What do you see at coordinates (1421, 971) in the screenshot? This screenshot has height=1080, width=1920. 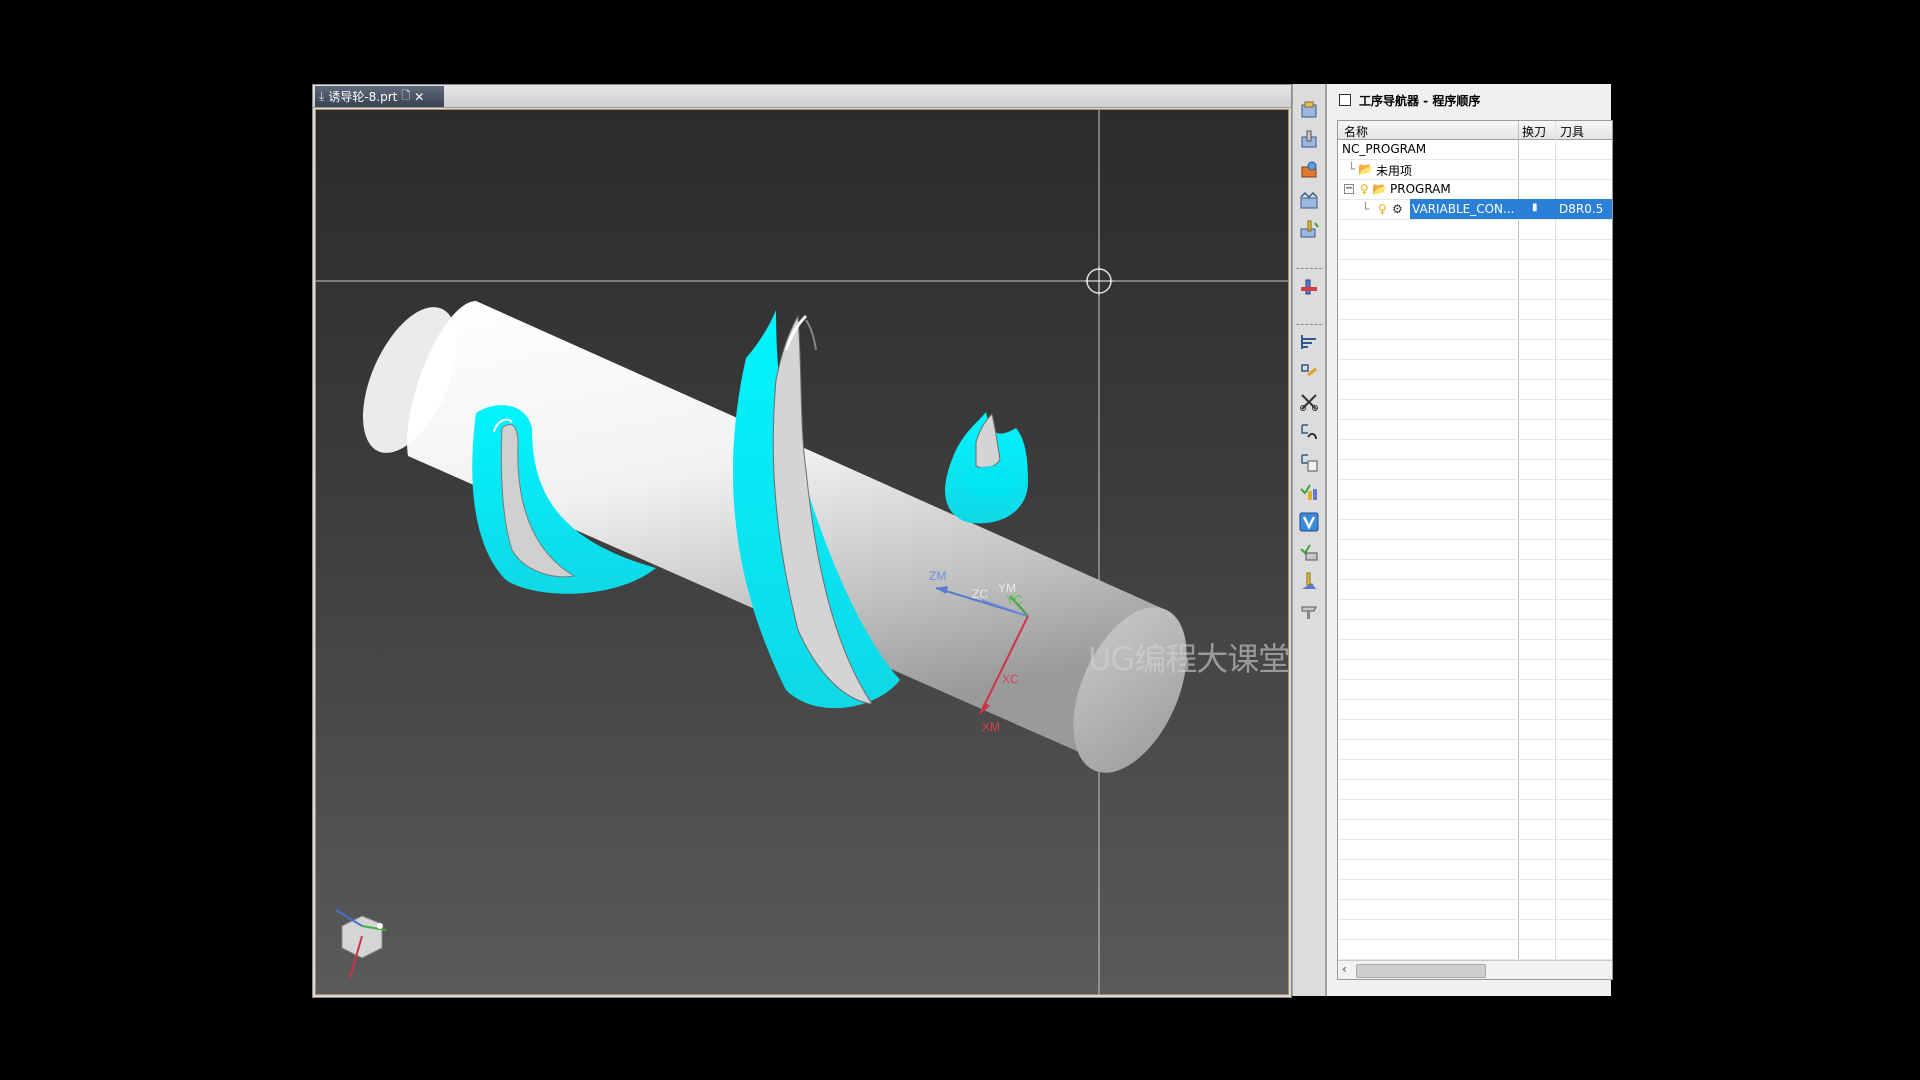 I see `scrollbar-thumb` at bounding box center [1421, 971].